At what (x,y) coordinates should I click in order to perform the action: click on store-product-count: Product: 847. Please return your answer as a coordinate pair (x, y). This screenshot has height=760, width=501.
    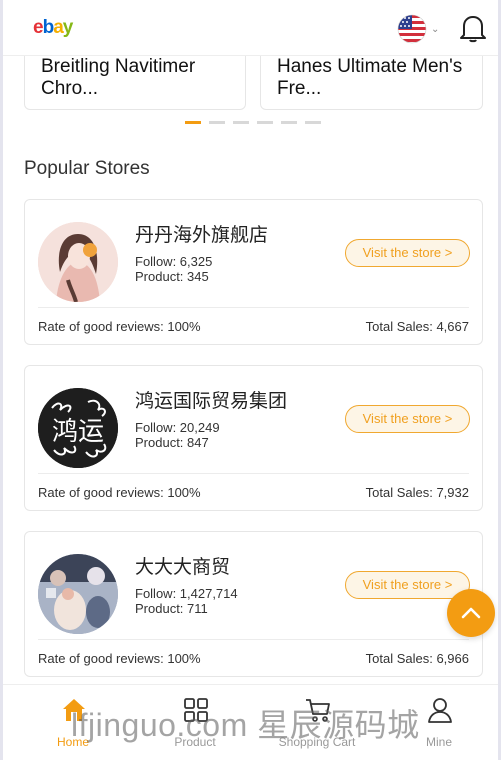
    Looking at the image, I should click on (172, 442).